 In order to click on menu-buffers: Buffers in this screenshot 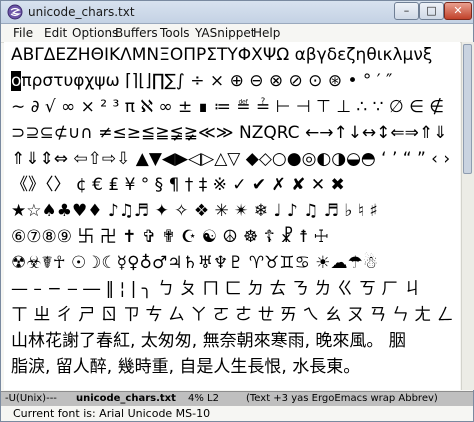, I will do `click(136, 33)`.